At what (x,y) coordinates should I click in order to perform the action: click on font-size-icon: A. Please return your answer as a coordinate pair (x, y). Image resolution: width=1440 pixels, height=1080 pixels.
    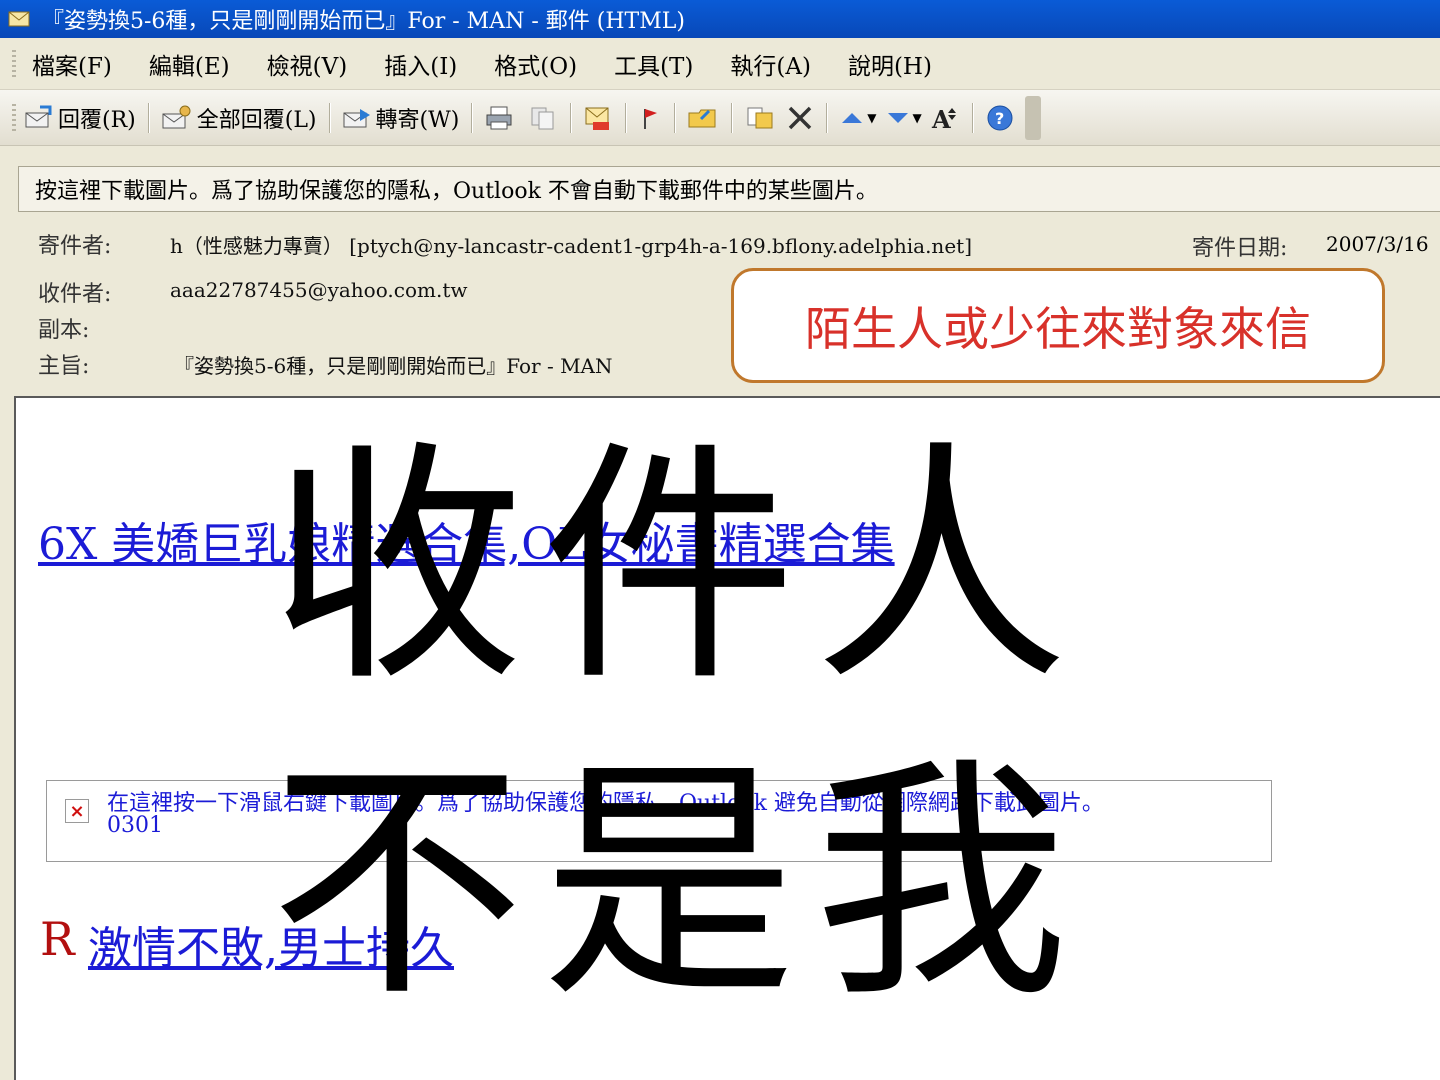
    Looking at the image, I should click on (943, 118).